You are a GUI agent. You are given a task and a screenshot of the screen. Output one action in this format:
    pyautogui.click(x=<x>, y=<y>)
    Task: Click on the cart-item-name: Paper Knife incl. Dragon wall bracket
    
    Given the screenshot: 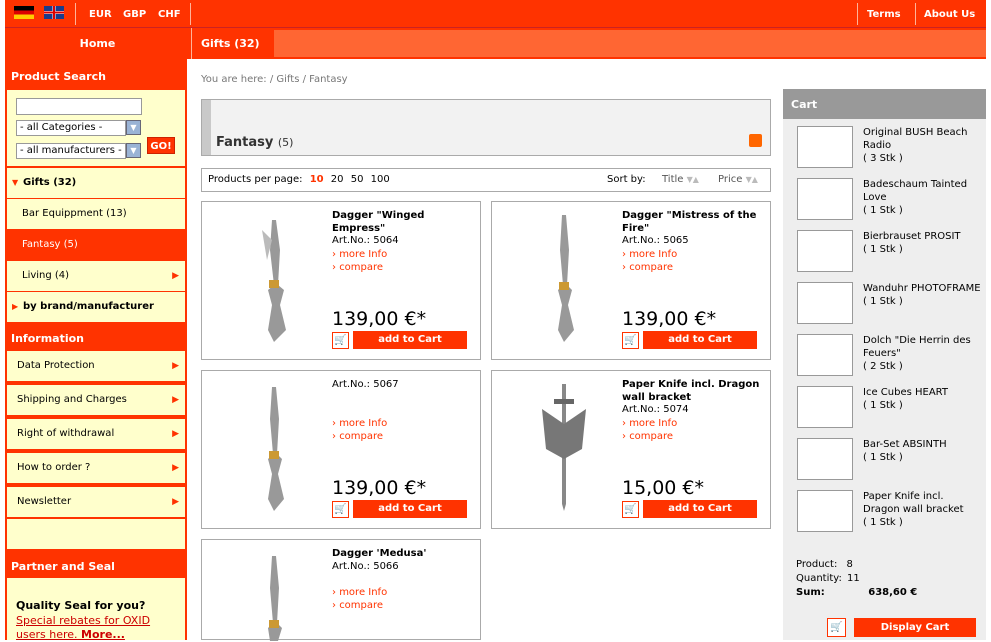 What is the action you would take?
    pyautogui.click(x=913, y=503)
    